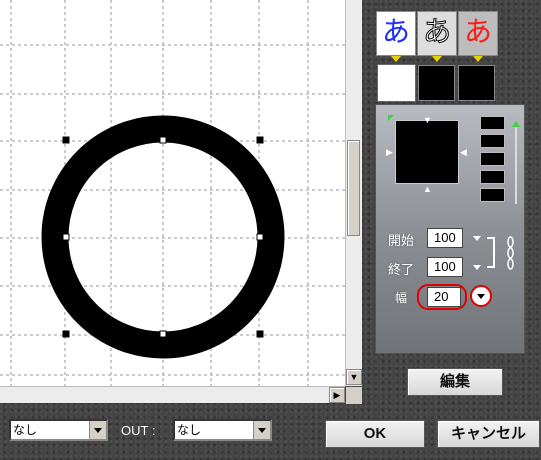 The height and width of the screenshot is (460, 541). I want to click on start-value-field: 100, so click(445, 238).